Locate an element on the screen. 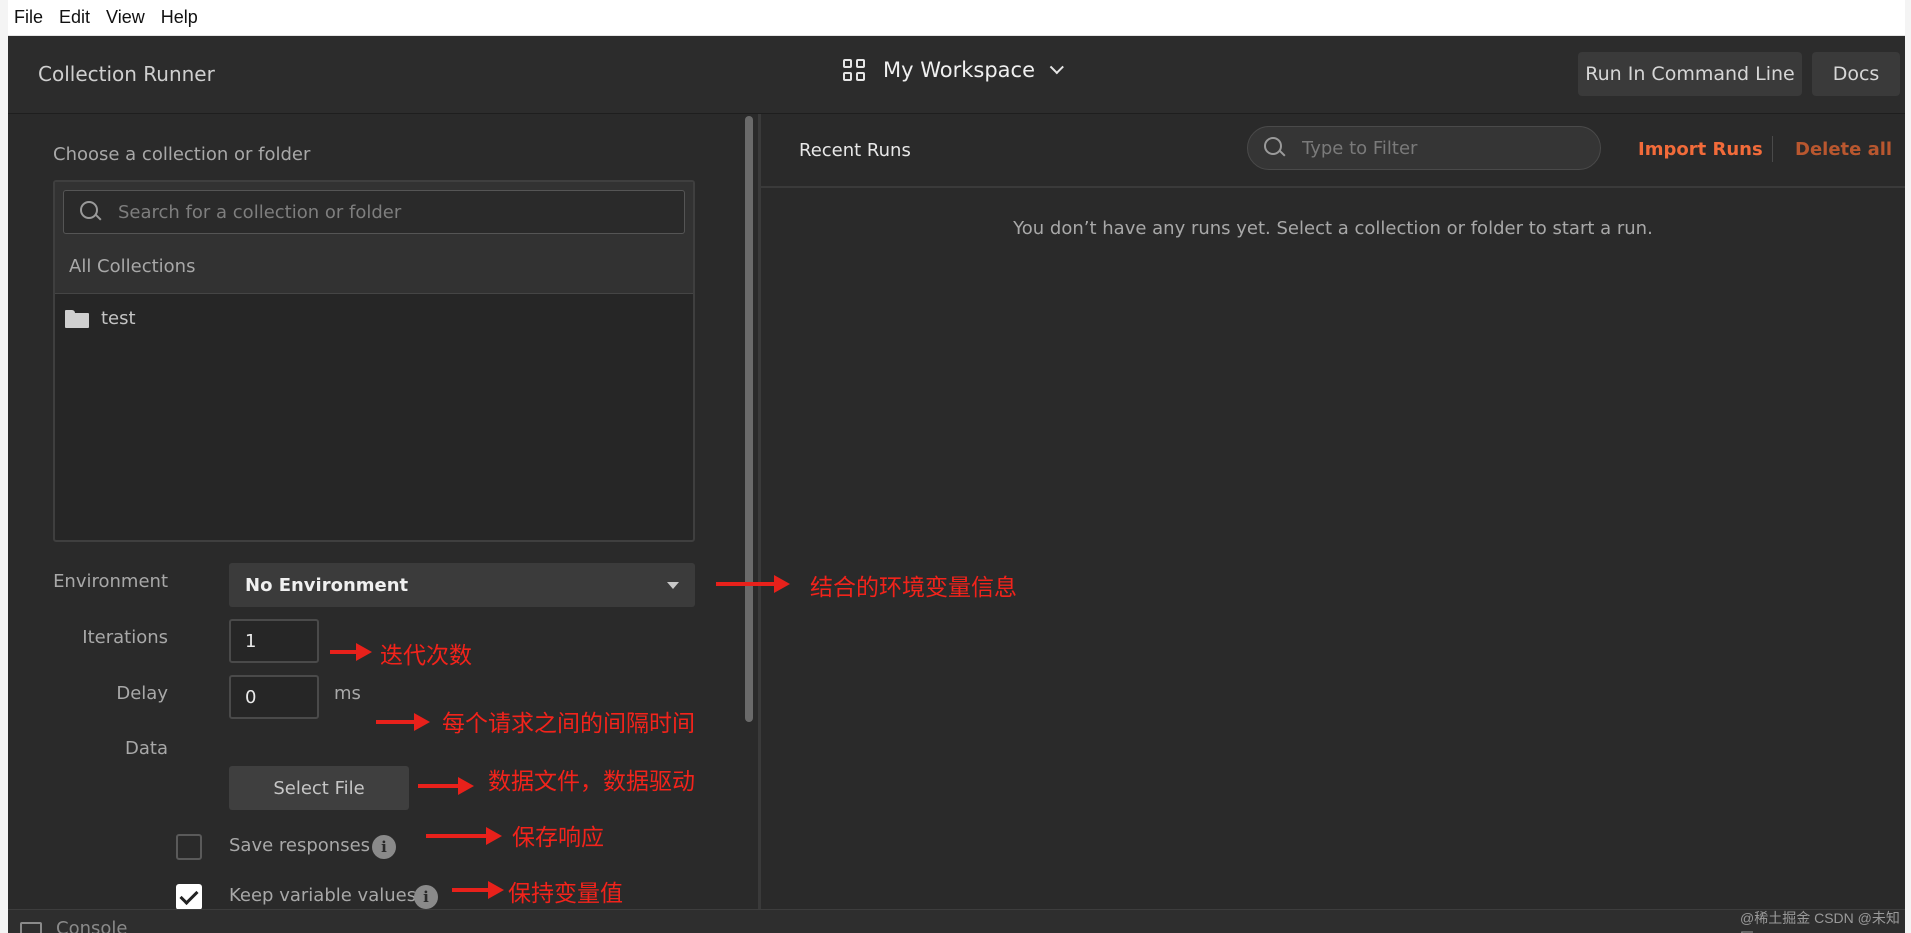 The image size is (1911, 933). docs-button: Docs is located at coordinates (1856, 74).